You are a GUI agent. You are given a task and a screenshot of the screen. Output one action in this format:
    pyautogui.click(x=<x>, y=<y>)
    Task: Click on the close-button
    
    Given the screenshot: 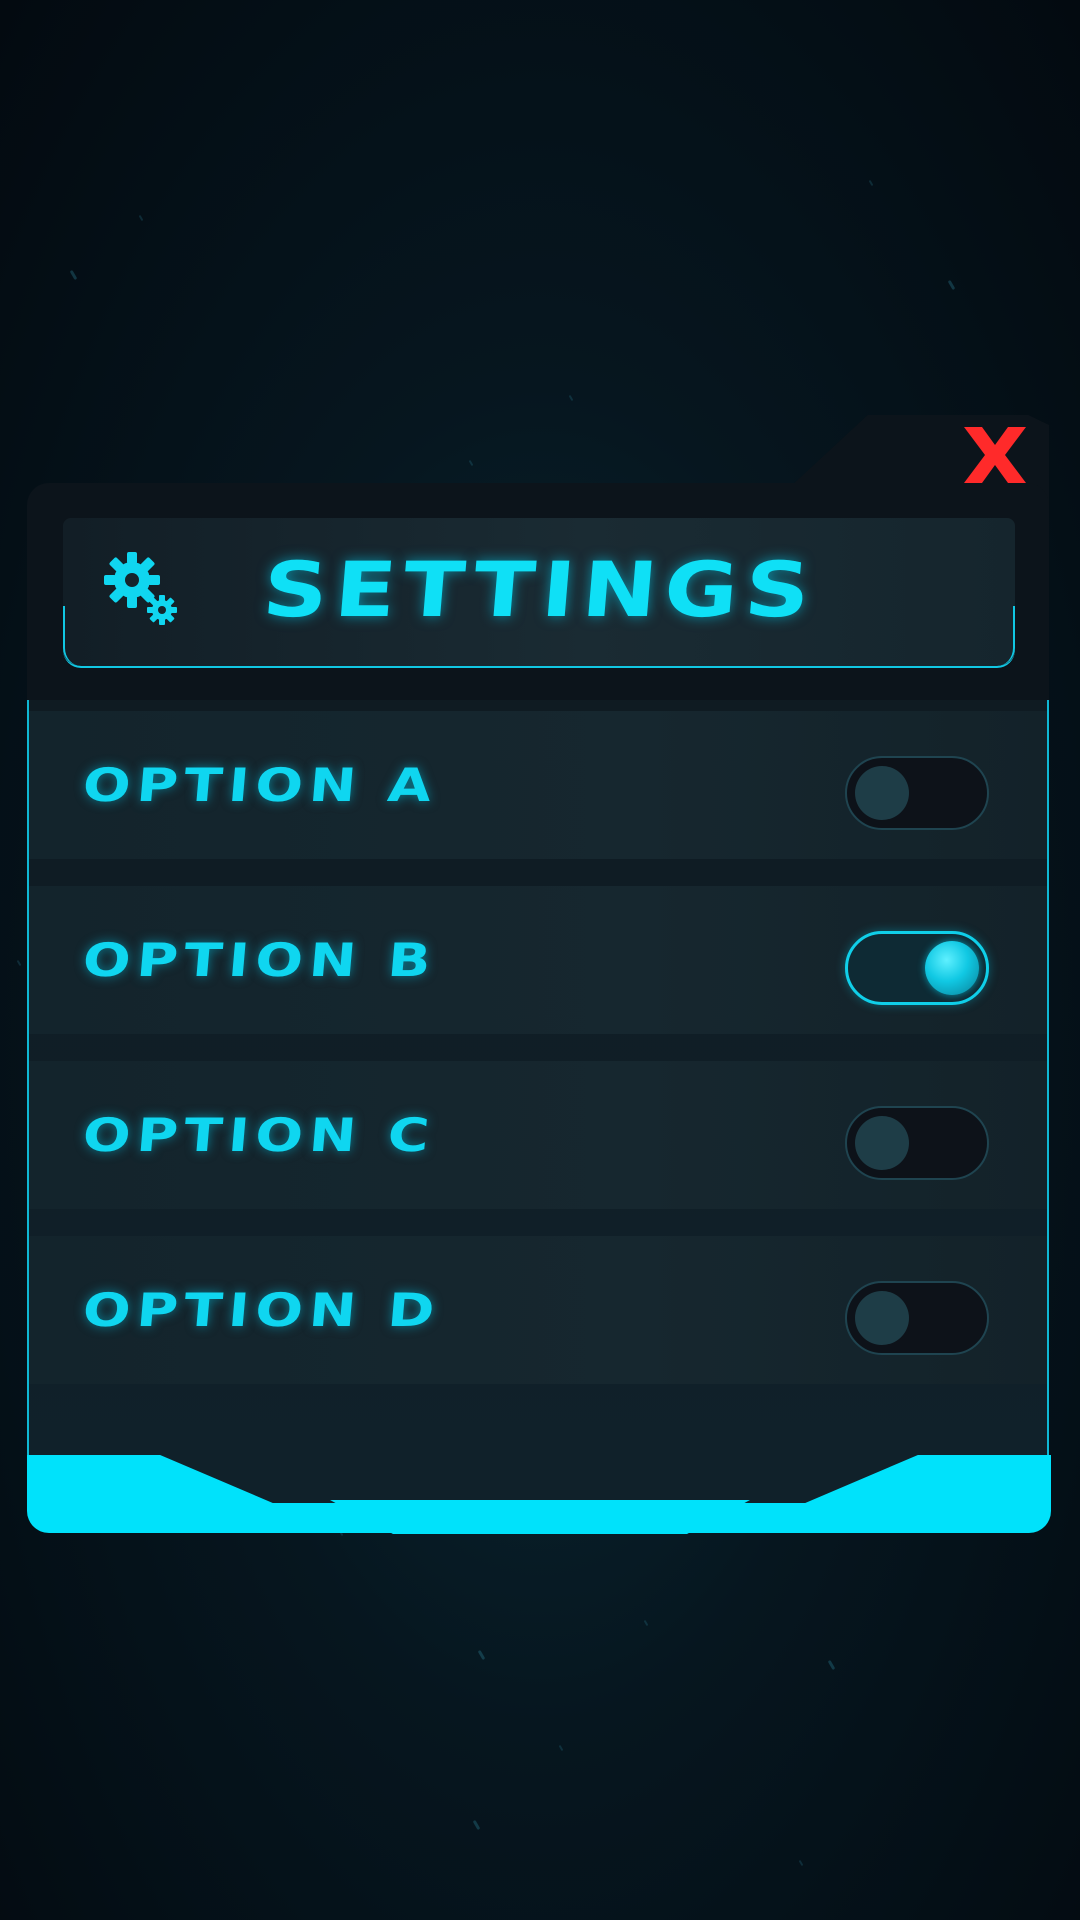 What is the action you would take?
    pyautogui.click(x=995, y=455)
    